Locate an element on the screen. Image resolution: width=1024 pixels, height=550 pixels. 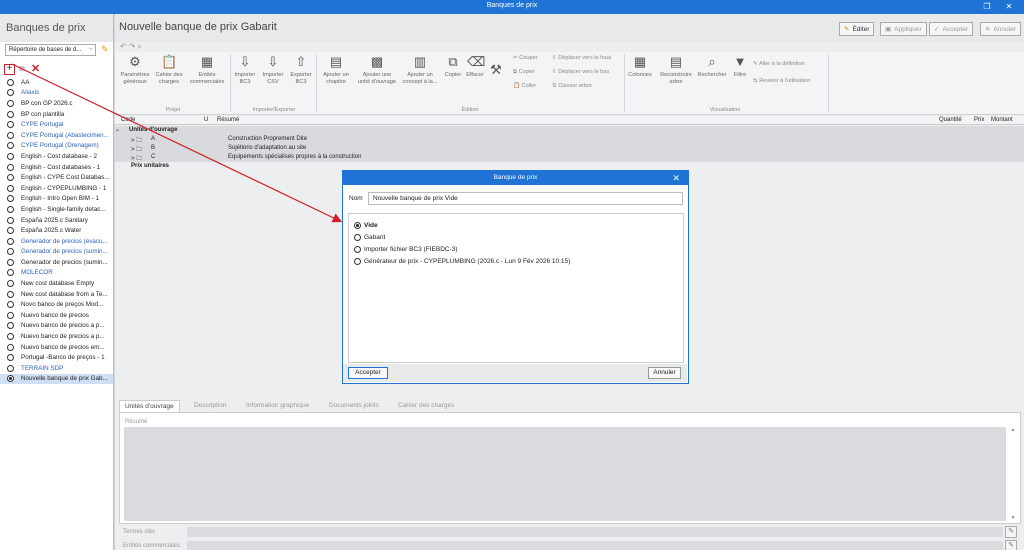
dialog-close-icon: ✕ is located at coordinates (676, 178).